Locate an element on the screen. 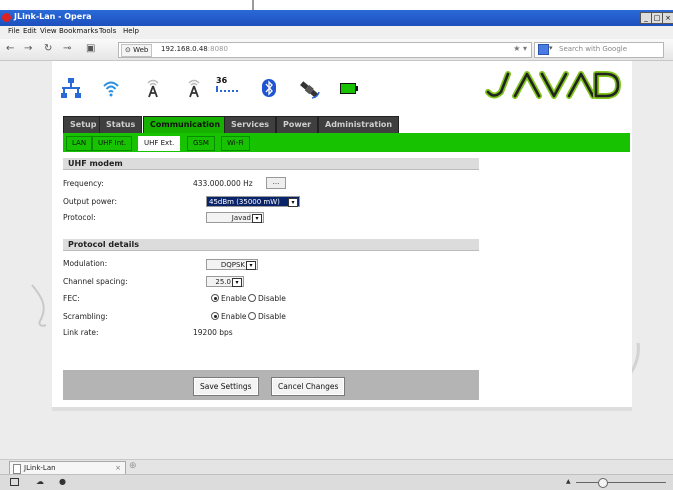 This screenshot has height=490, width=673. signal-count: 36 is located at coordinates (222, 80).